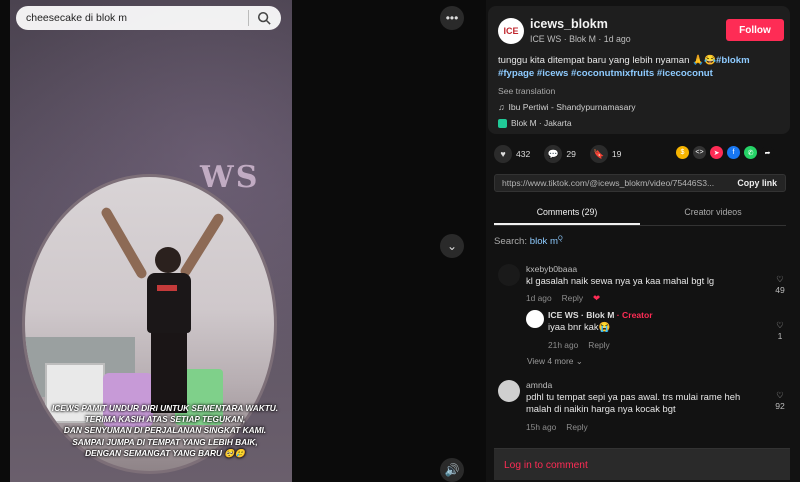 The height and width of the screenshot is (482, 800). Describe the element at coordinates (264, 18) in the screenshot. I see `search-icon` at that location.